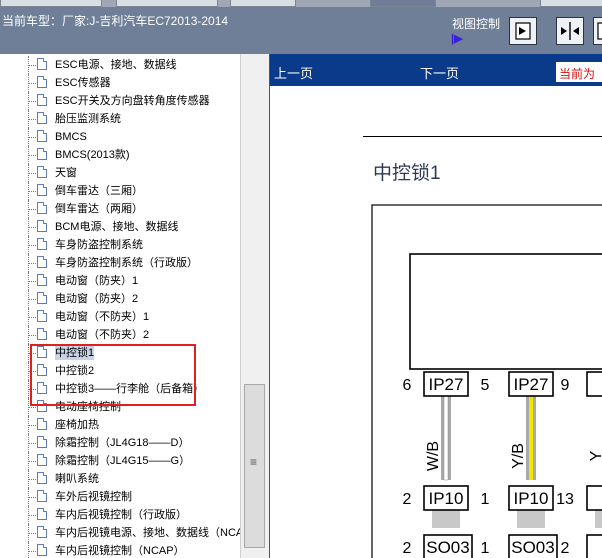  I want to click on wire-core, so click(446, 438).